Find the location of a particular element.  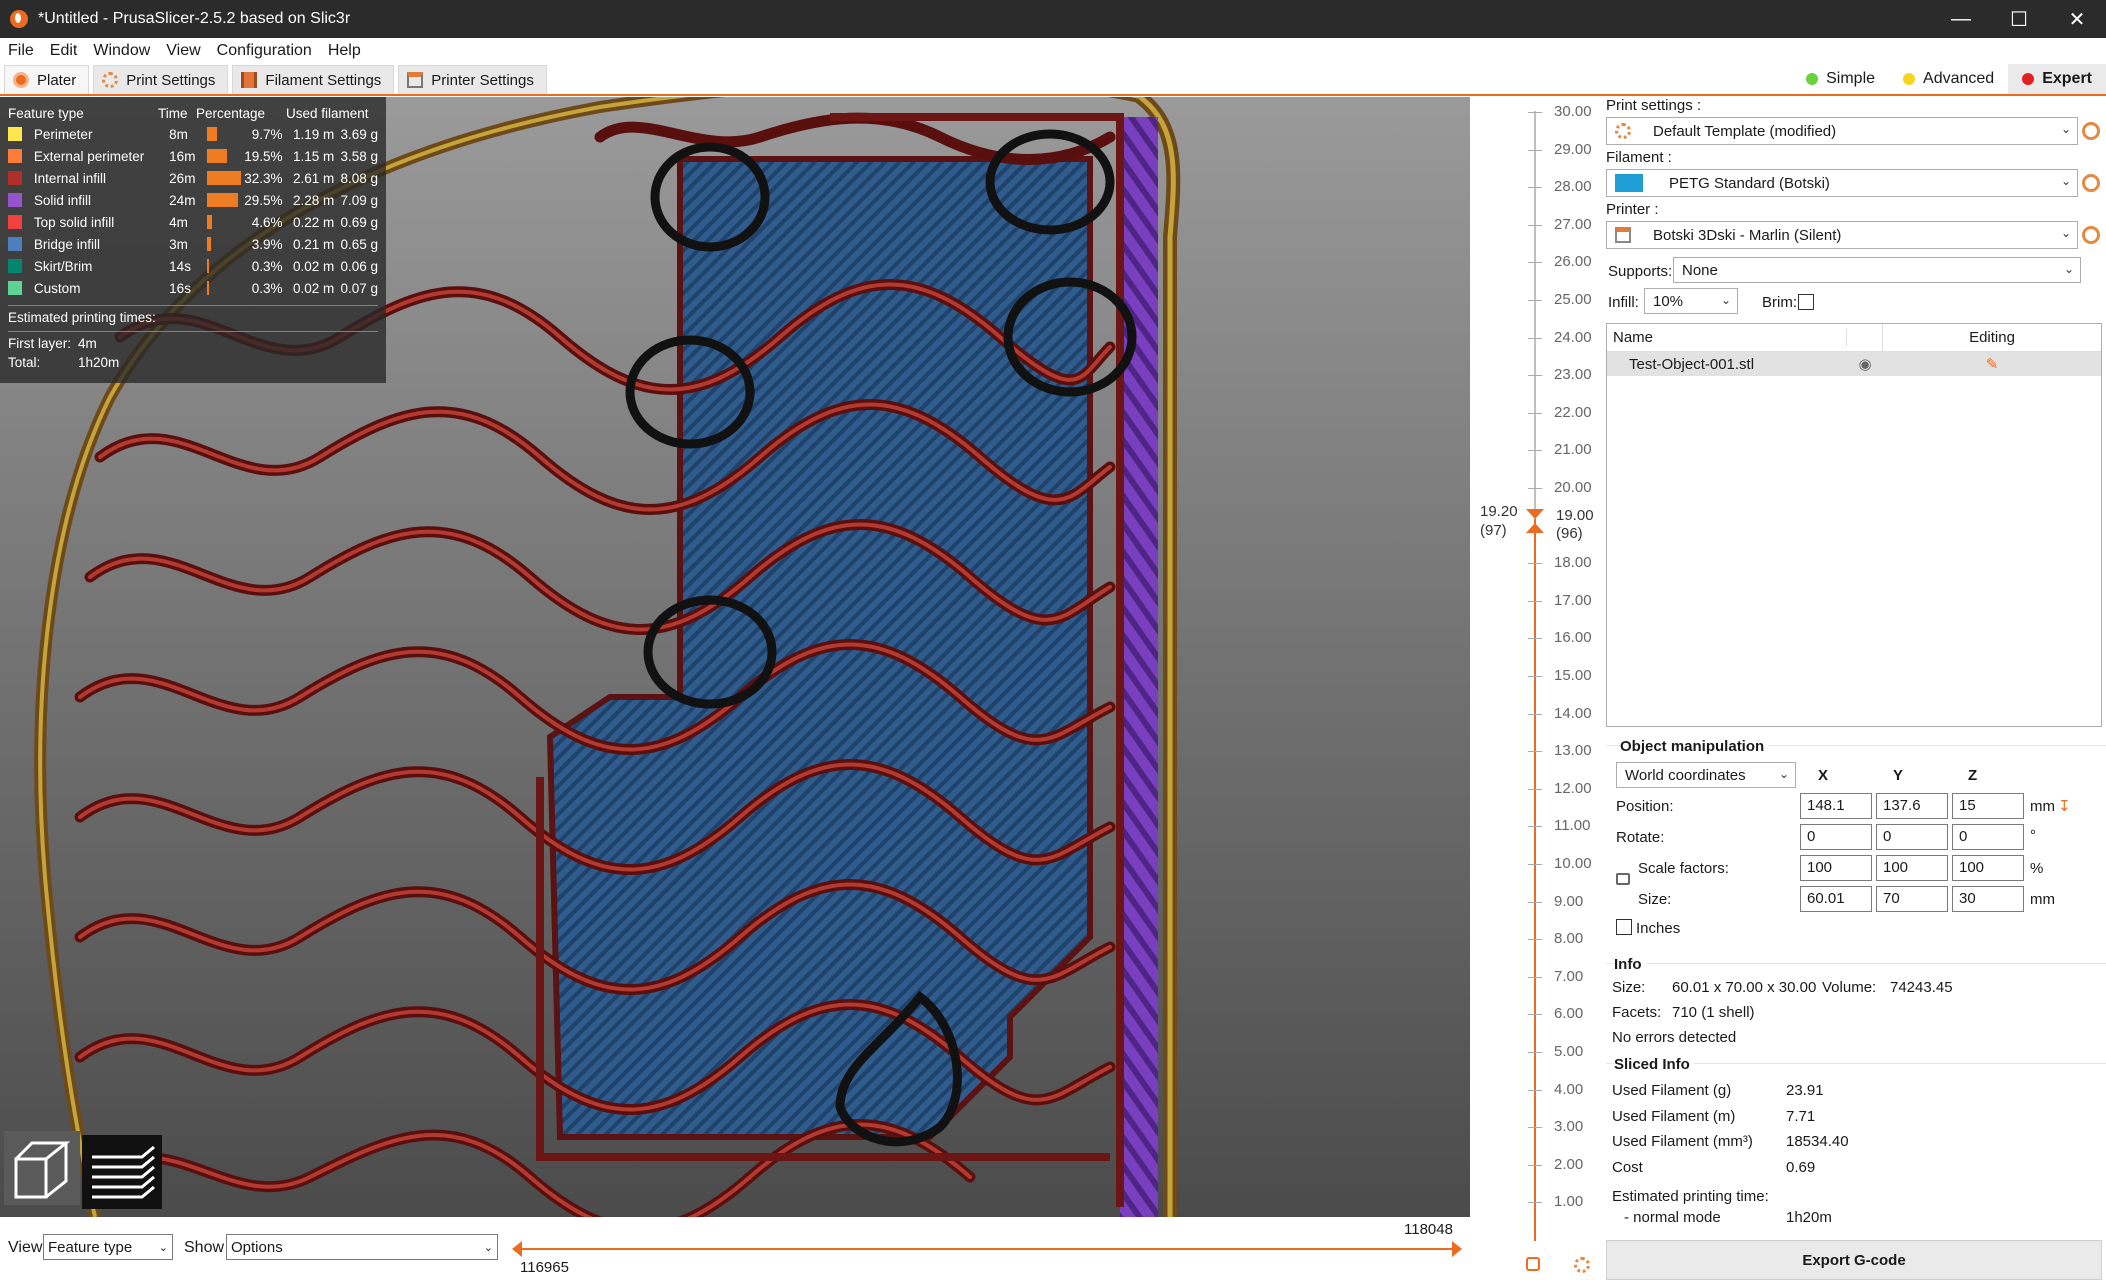

hslider-left-value: 116965 is located at coordinates (544, 1267).